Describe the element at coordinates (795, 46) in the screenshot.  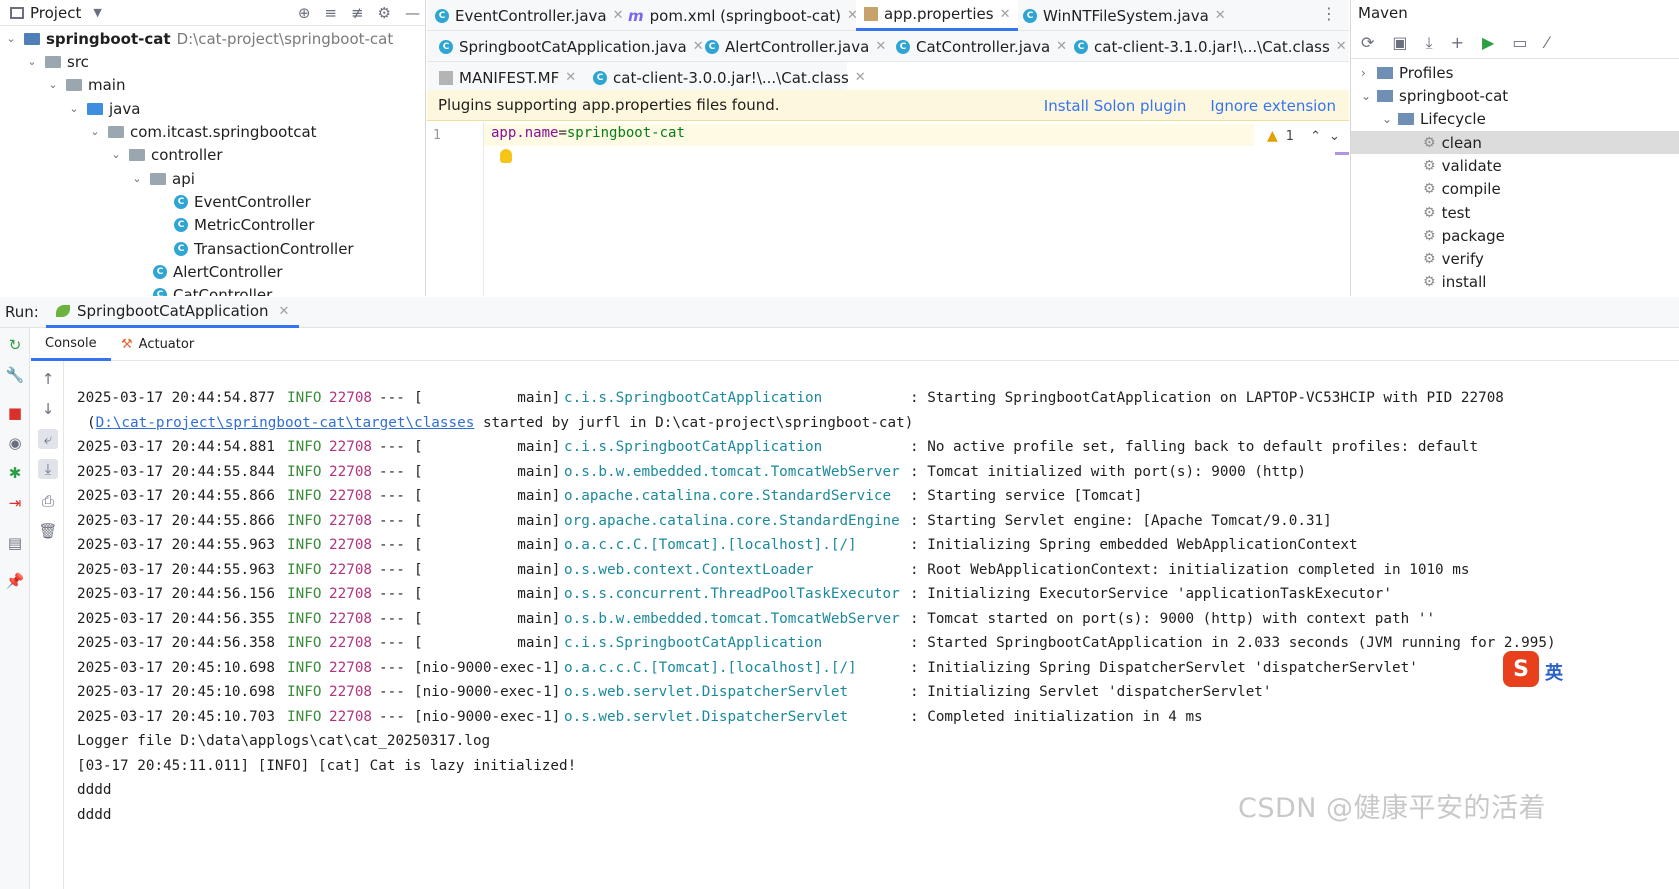
I see `tab-alertcontroller: C AlertController.java ✕` at that location.